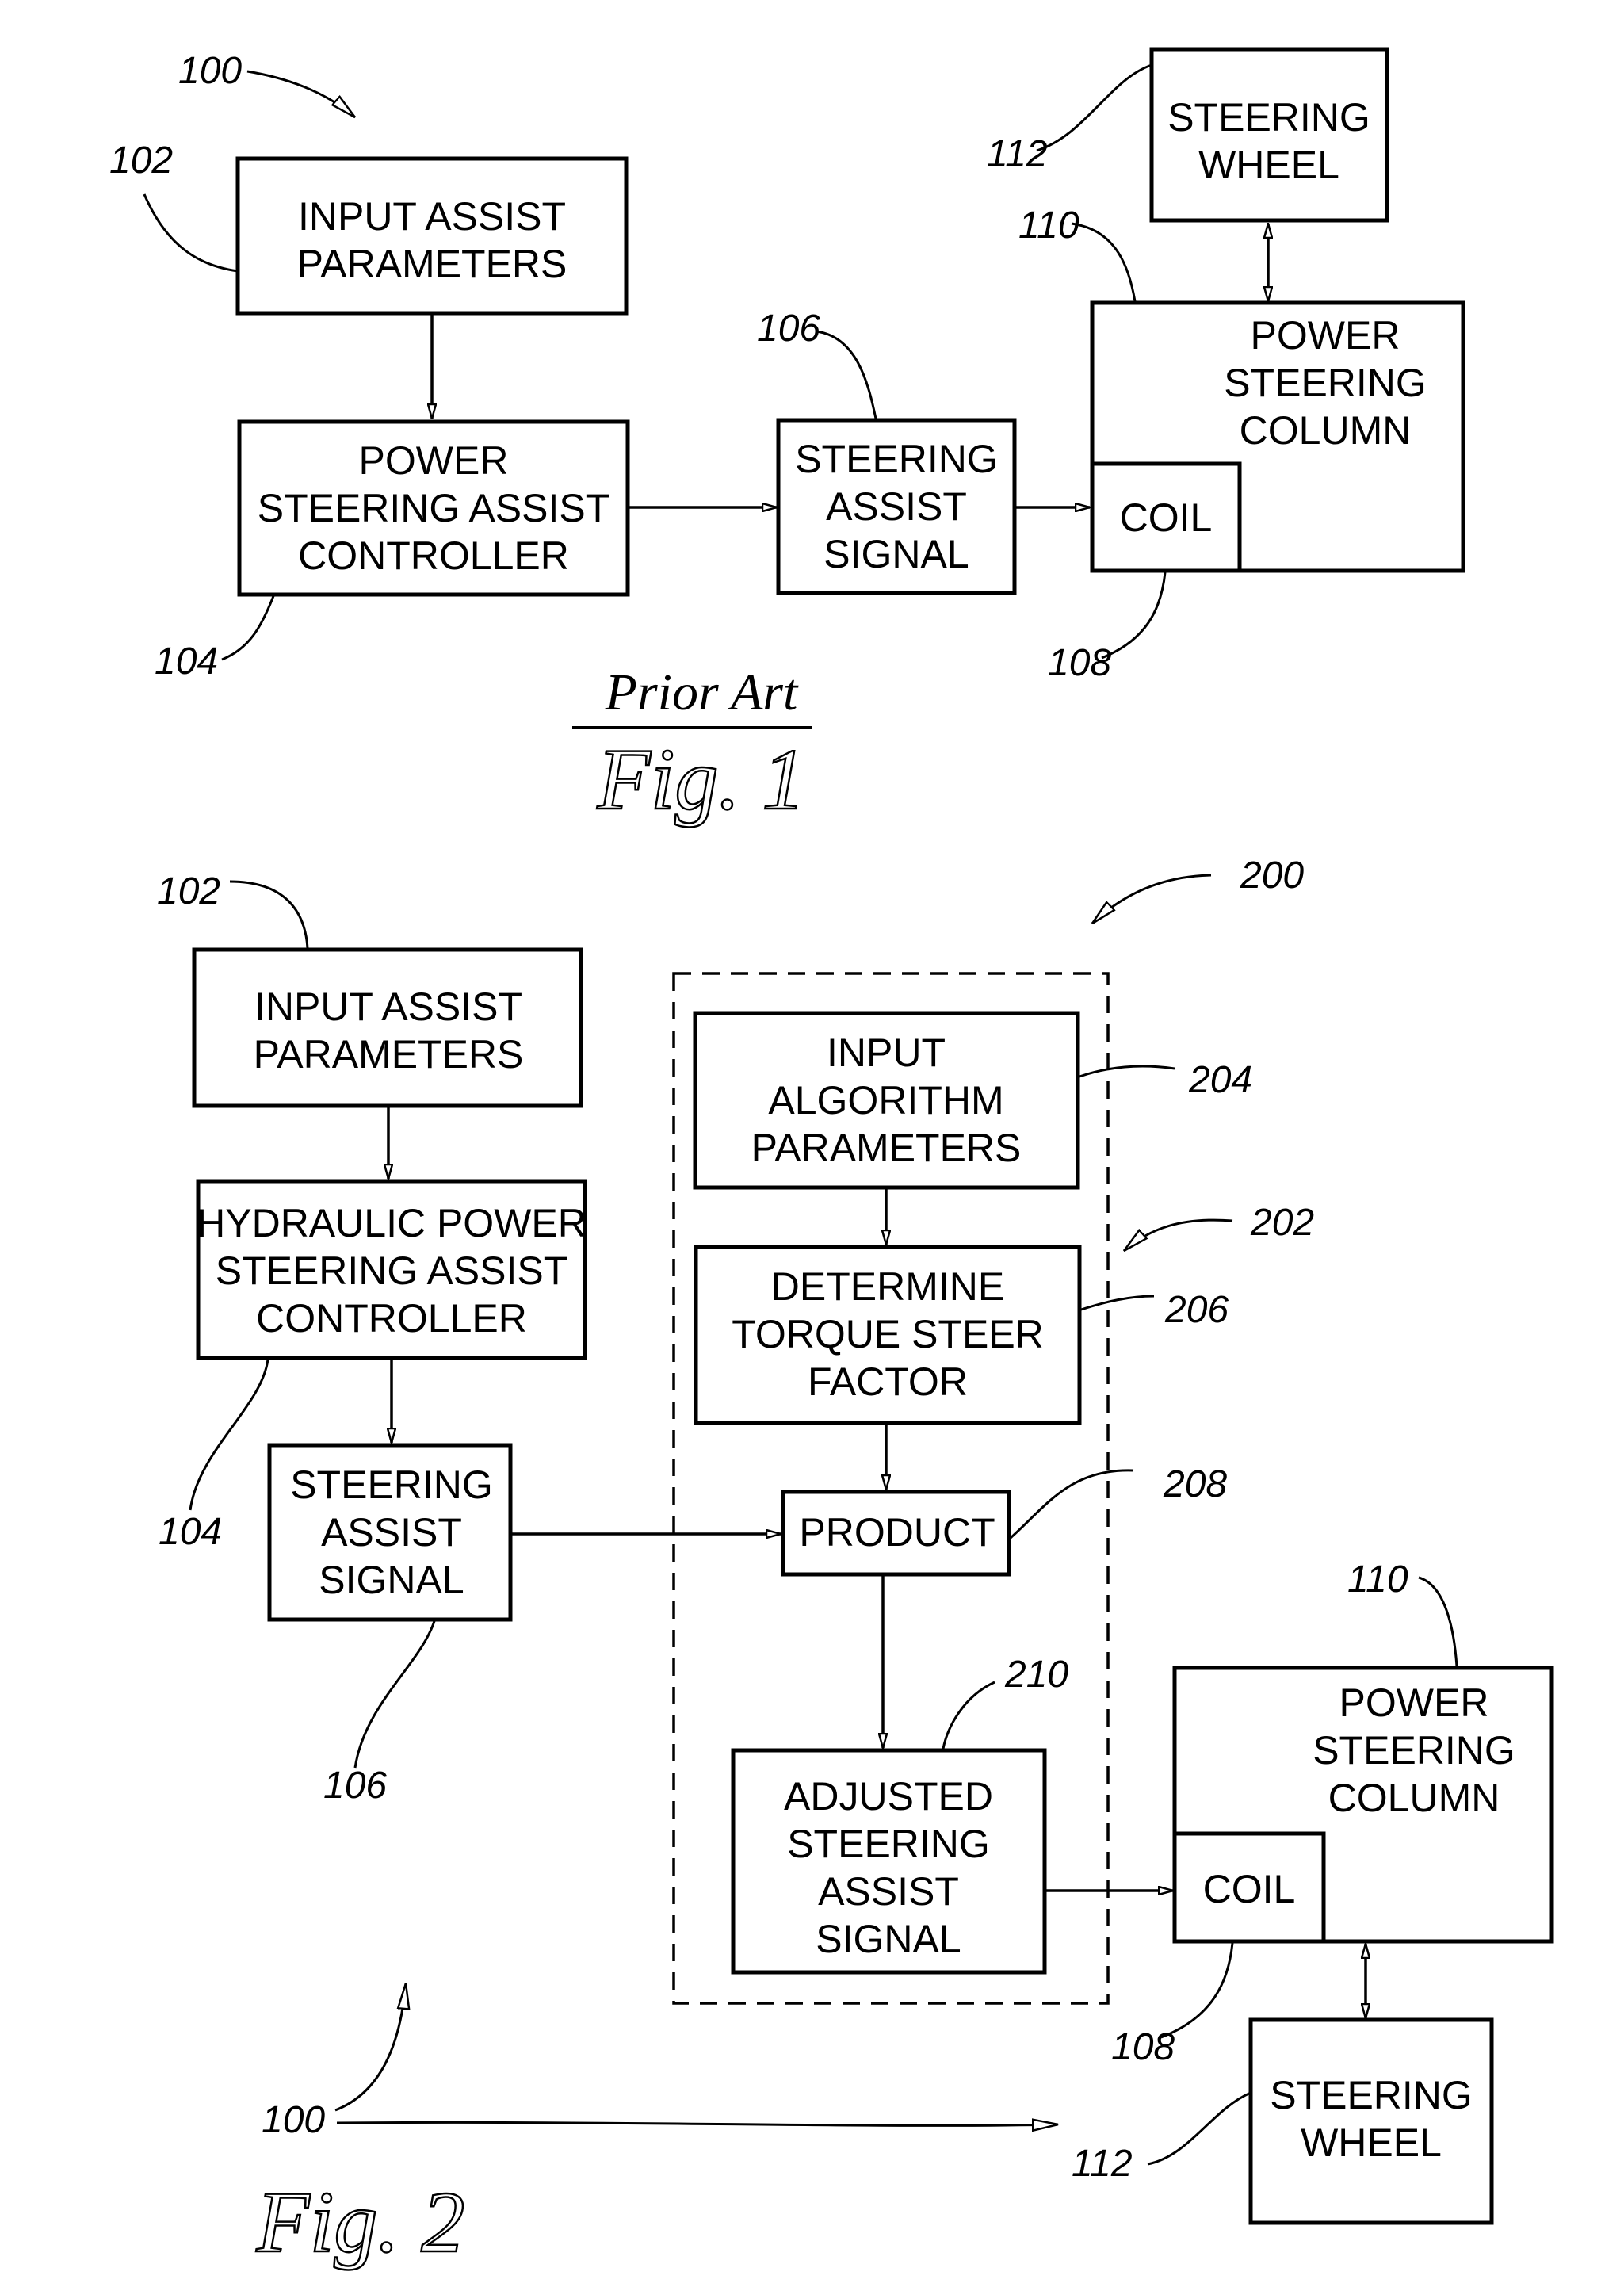  Describe the element at coordinates (361, 2222) in the screenshot. I see `fig2-caption: Fig. 2` at that location.